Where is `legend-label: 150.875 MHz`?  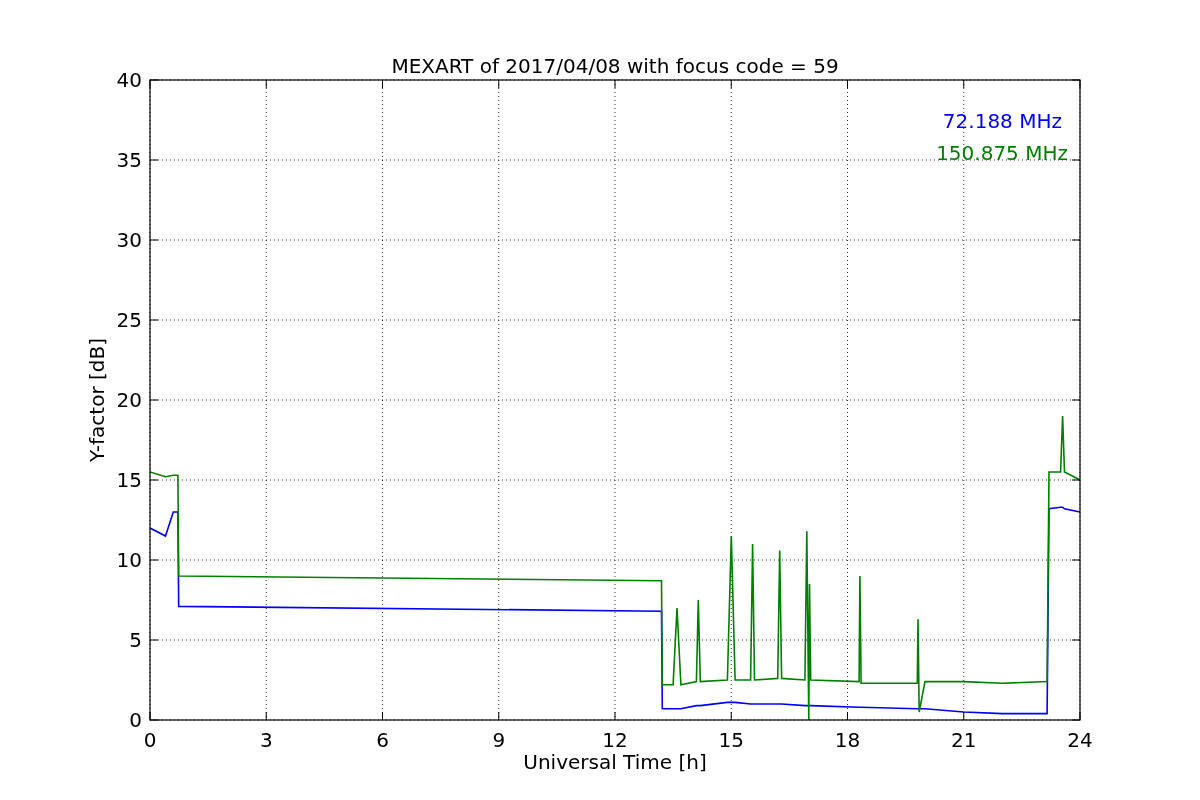 legend-label: 150.875 MHz is located at coordinates (1002, 153).